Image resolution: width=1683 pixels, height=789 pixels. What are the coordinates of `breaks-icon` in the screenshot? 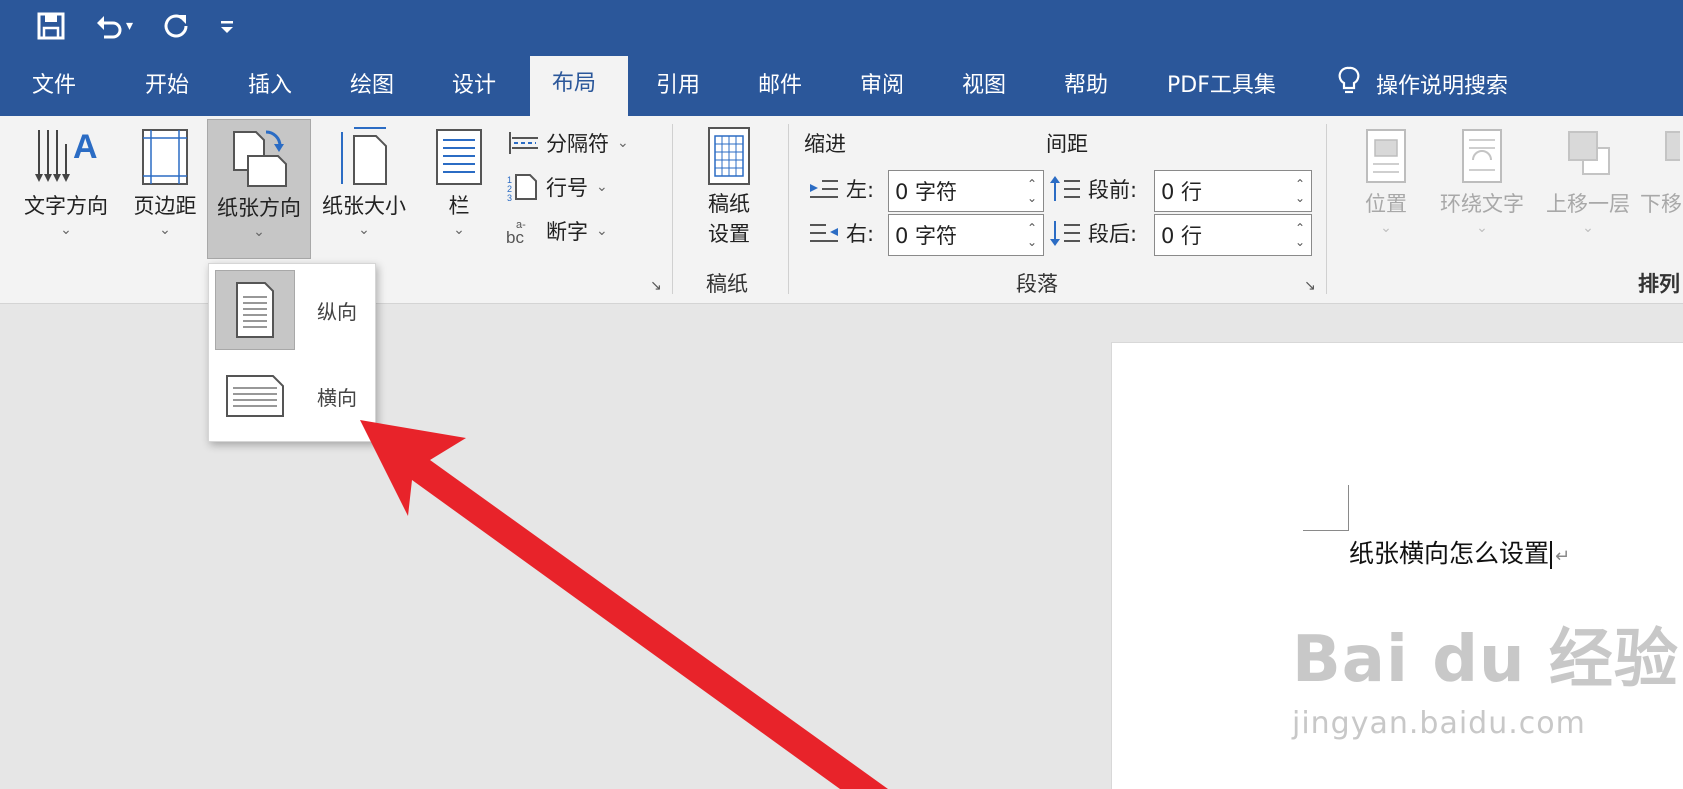 It's located at (523, 143).